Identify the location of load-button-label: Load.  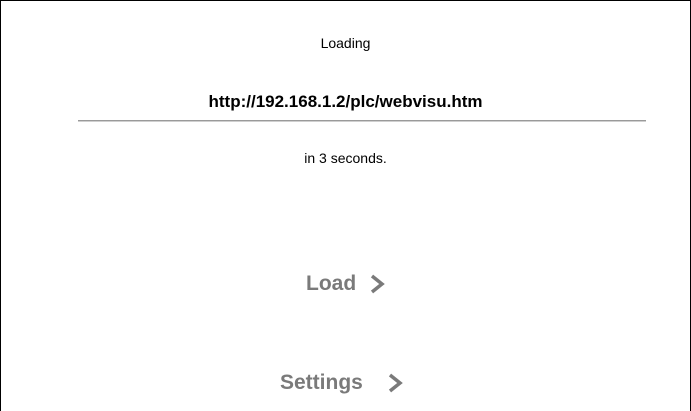
(331, 283).